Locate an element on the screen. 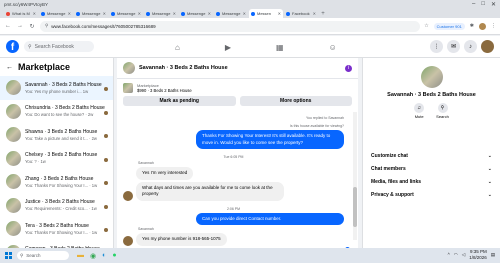  reload-icon: ↻ is located at coordinates (32, 26).